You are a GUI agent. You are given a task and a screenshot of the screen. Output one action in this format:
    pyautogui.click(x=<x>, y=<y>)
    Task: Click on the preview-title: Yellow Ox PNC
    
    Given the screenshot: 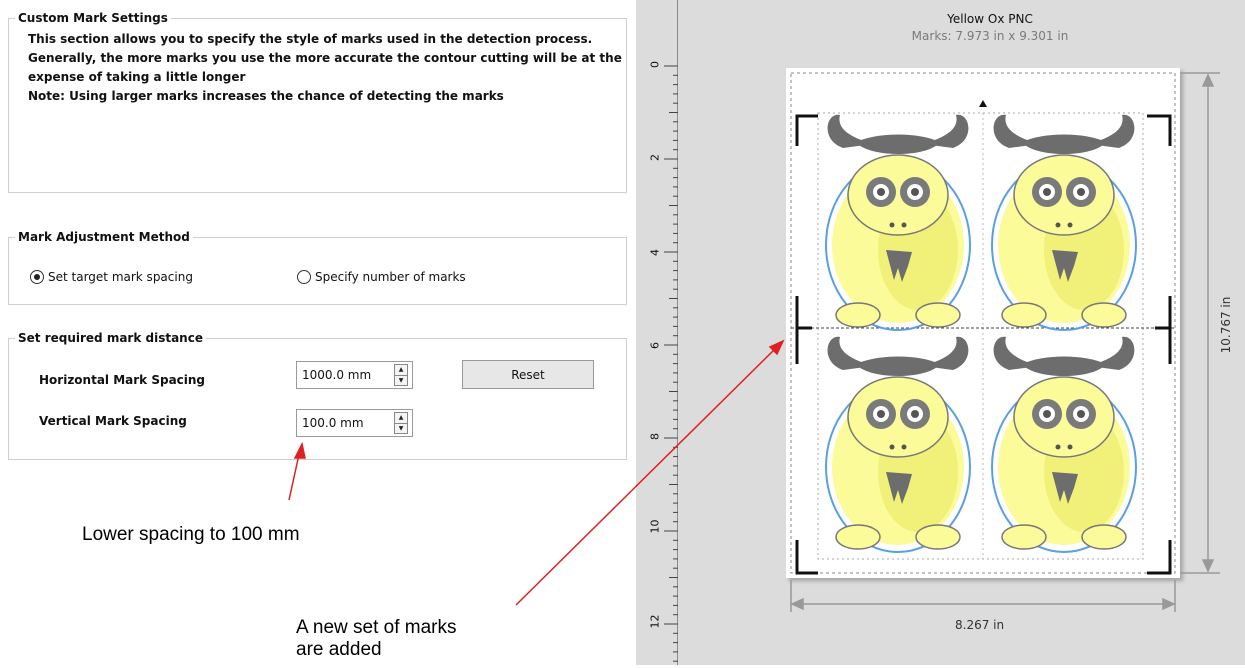 What is the action you would take?
    pyautogui.click(x=990, y=19)
    